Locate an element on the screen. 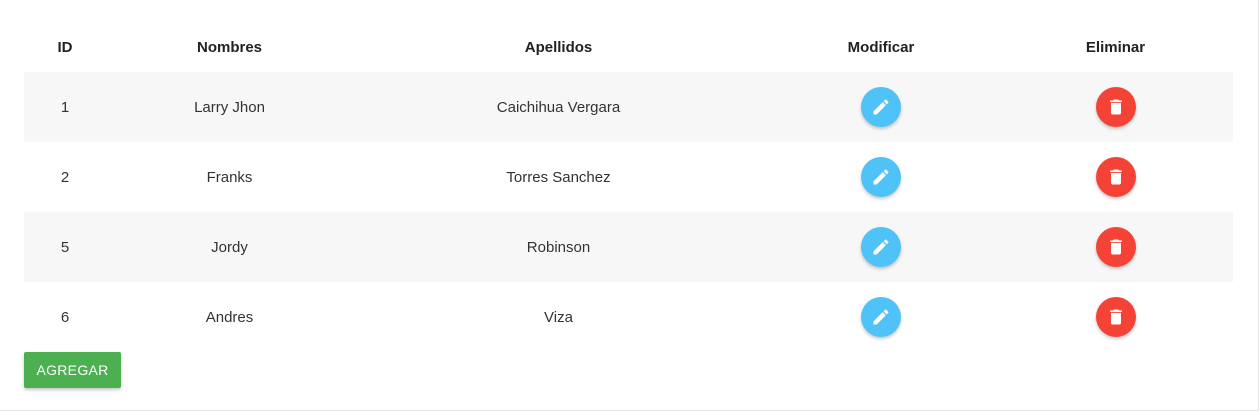 This screenshot has height=412, width=1260. cell-id: 6 is located at coordinates (65, 317).